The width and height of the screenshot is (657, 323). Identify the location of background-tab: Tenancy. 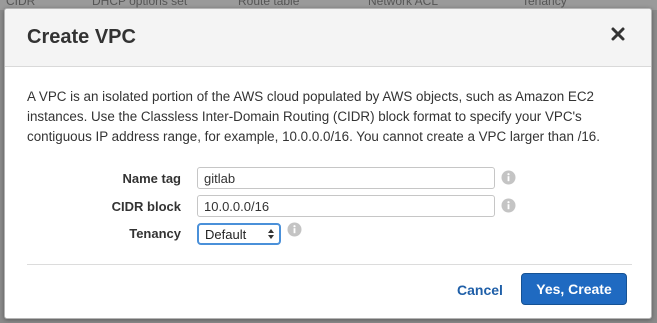
(544, 4).